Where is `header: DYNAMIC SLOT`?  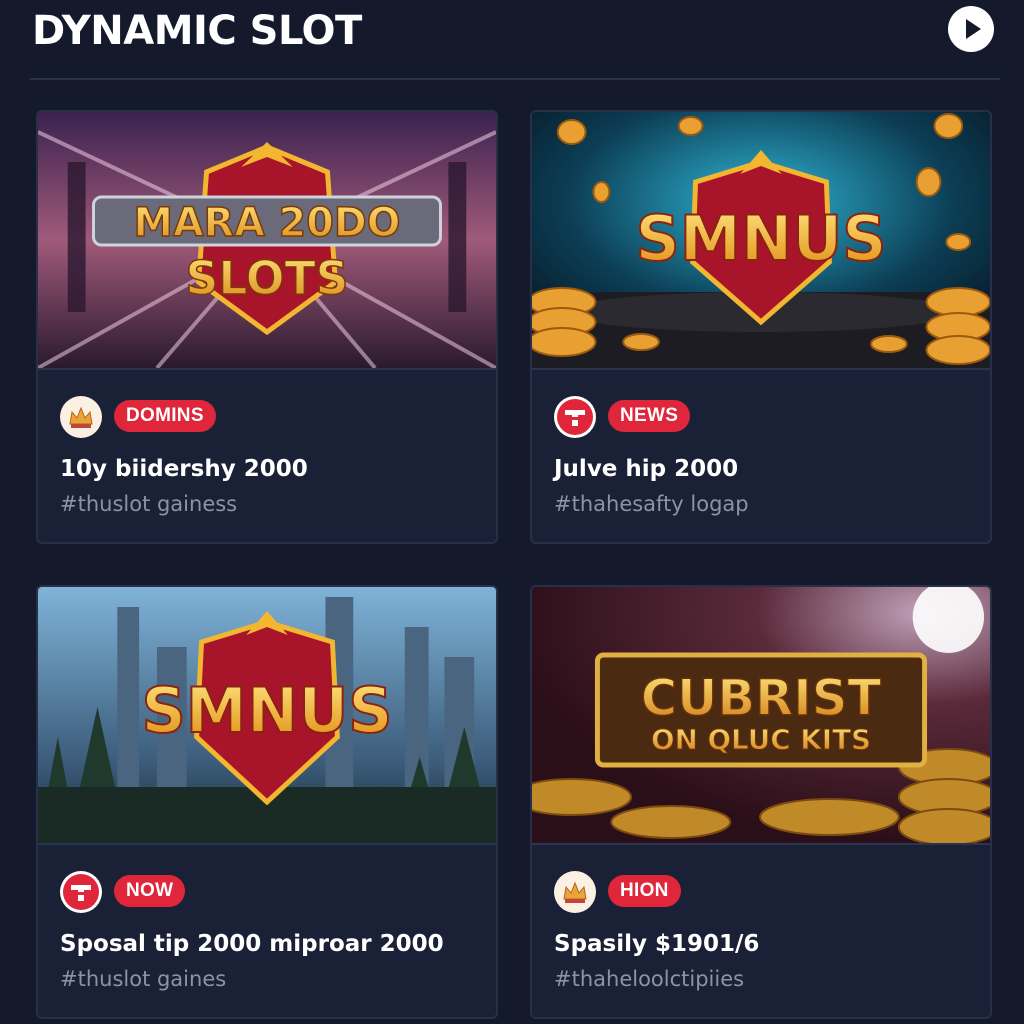
header: DYNAMIC SLOT is located at coordinates (512, 40).